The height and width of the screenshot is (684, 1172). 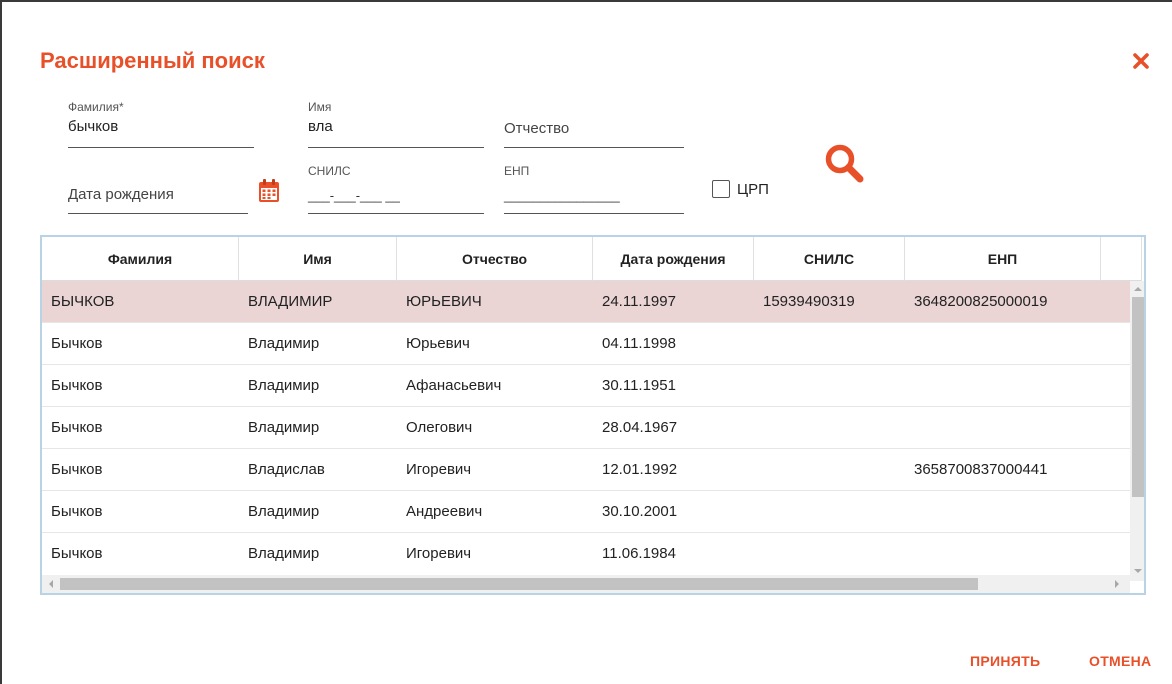 I want to click on cancel-button: ОТМЕНА, so click(x=1120, y=661).